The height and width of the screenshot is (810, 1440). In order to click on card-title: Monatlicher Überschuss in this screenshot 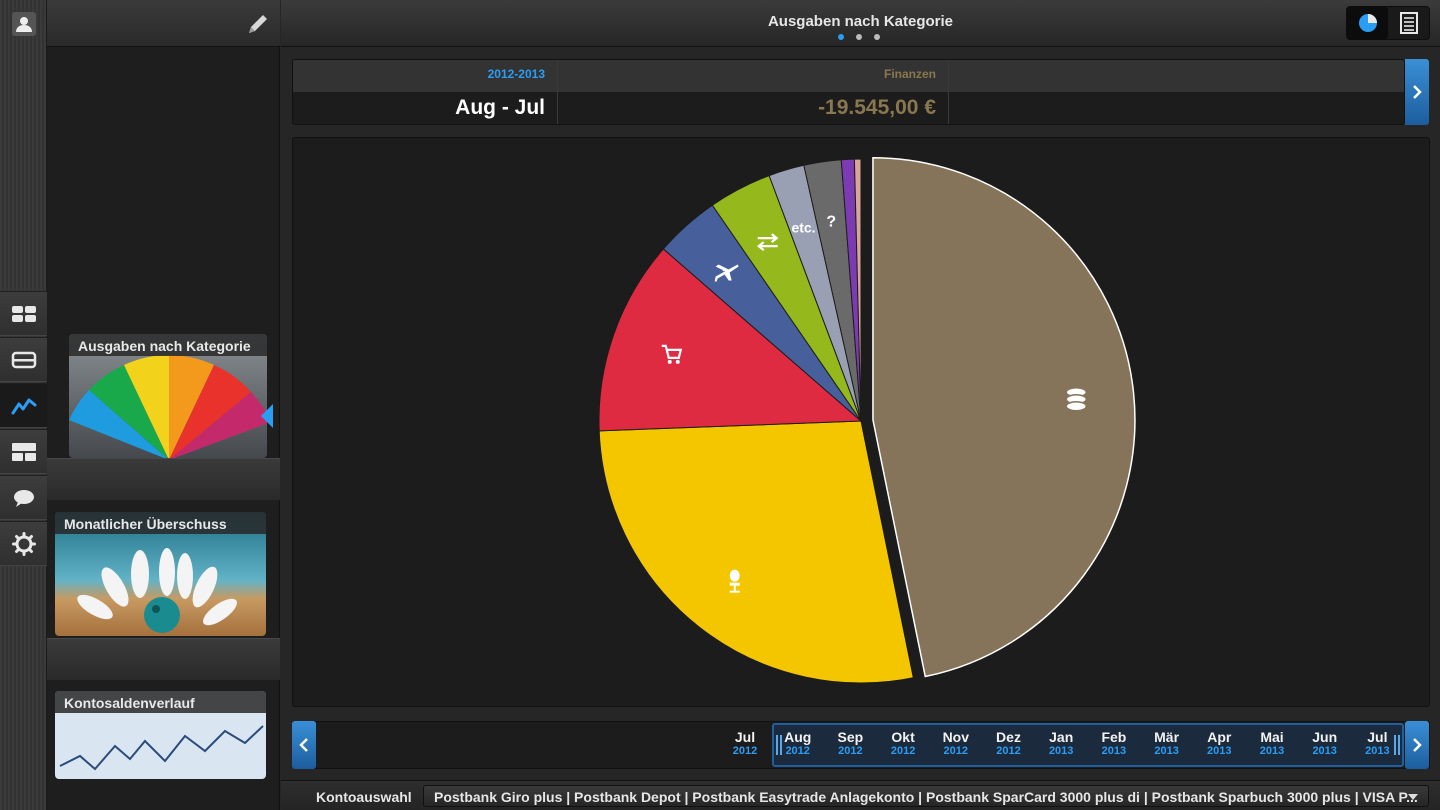, I will do `click(160, 523)`.